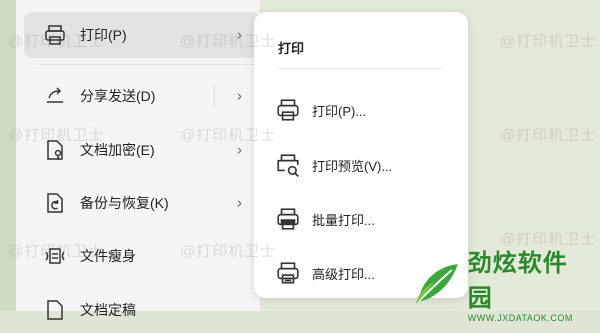 The image size is (600, 333). Describe the element at coordinates (288, 219) in the screenshot. I see `batch-print-icon` at that location.